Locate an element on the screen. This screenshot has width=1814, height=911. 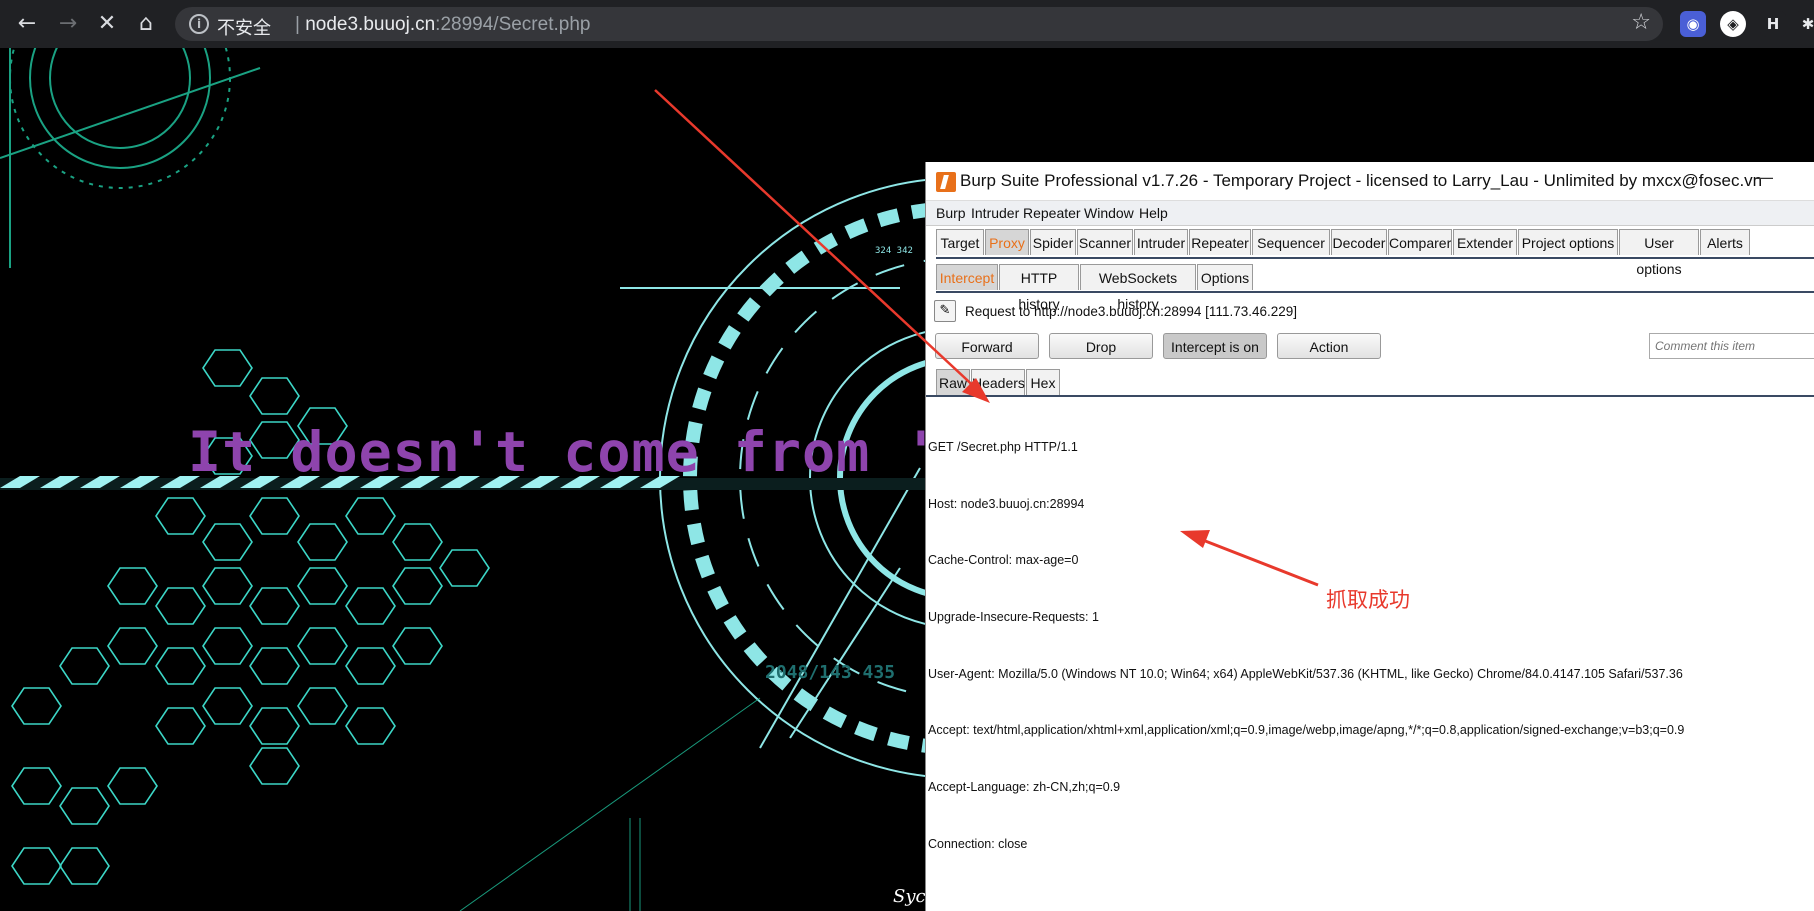
subtab-intercept: Intercept is located at coordinates (967, 277).